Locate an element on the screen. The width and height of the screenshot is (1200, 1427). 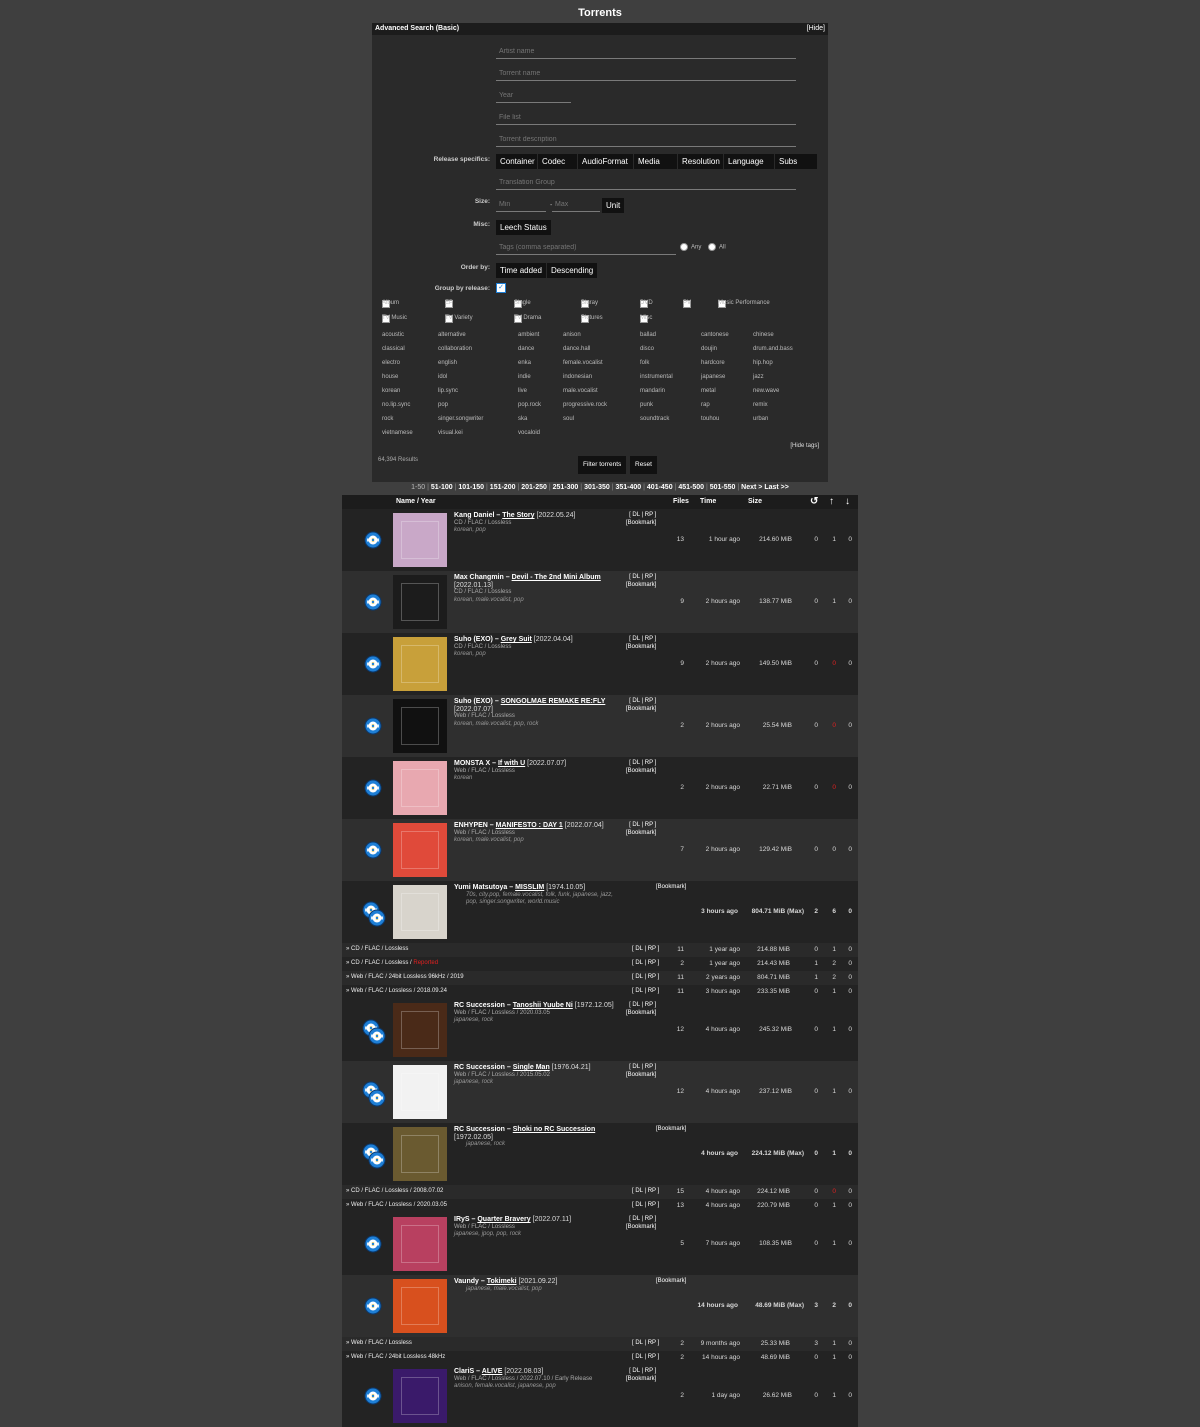
tag-link: drum.and.bass is located at coordinates (773, 349).